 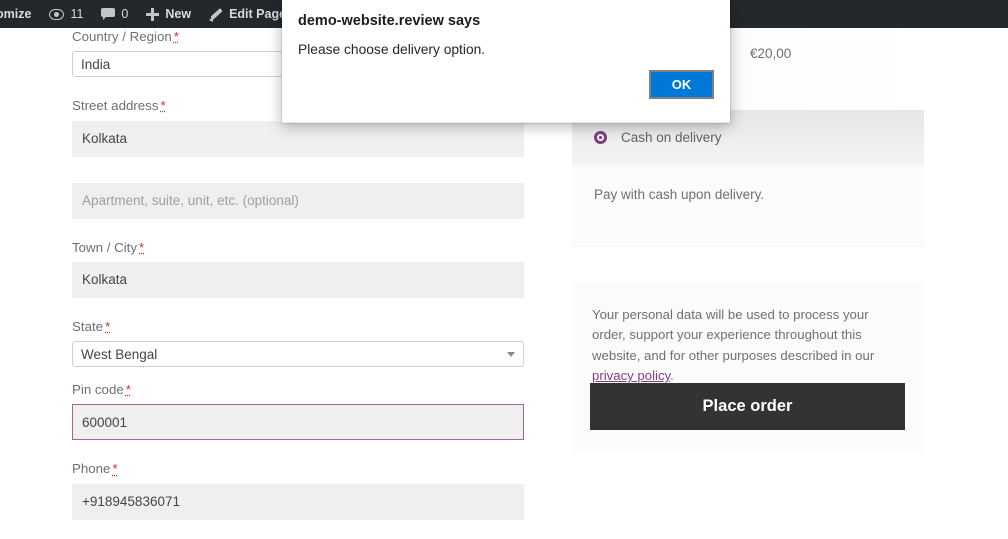 I want to click on state-select: West Bengal, so click(x=298, y=354).